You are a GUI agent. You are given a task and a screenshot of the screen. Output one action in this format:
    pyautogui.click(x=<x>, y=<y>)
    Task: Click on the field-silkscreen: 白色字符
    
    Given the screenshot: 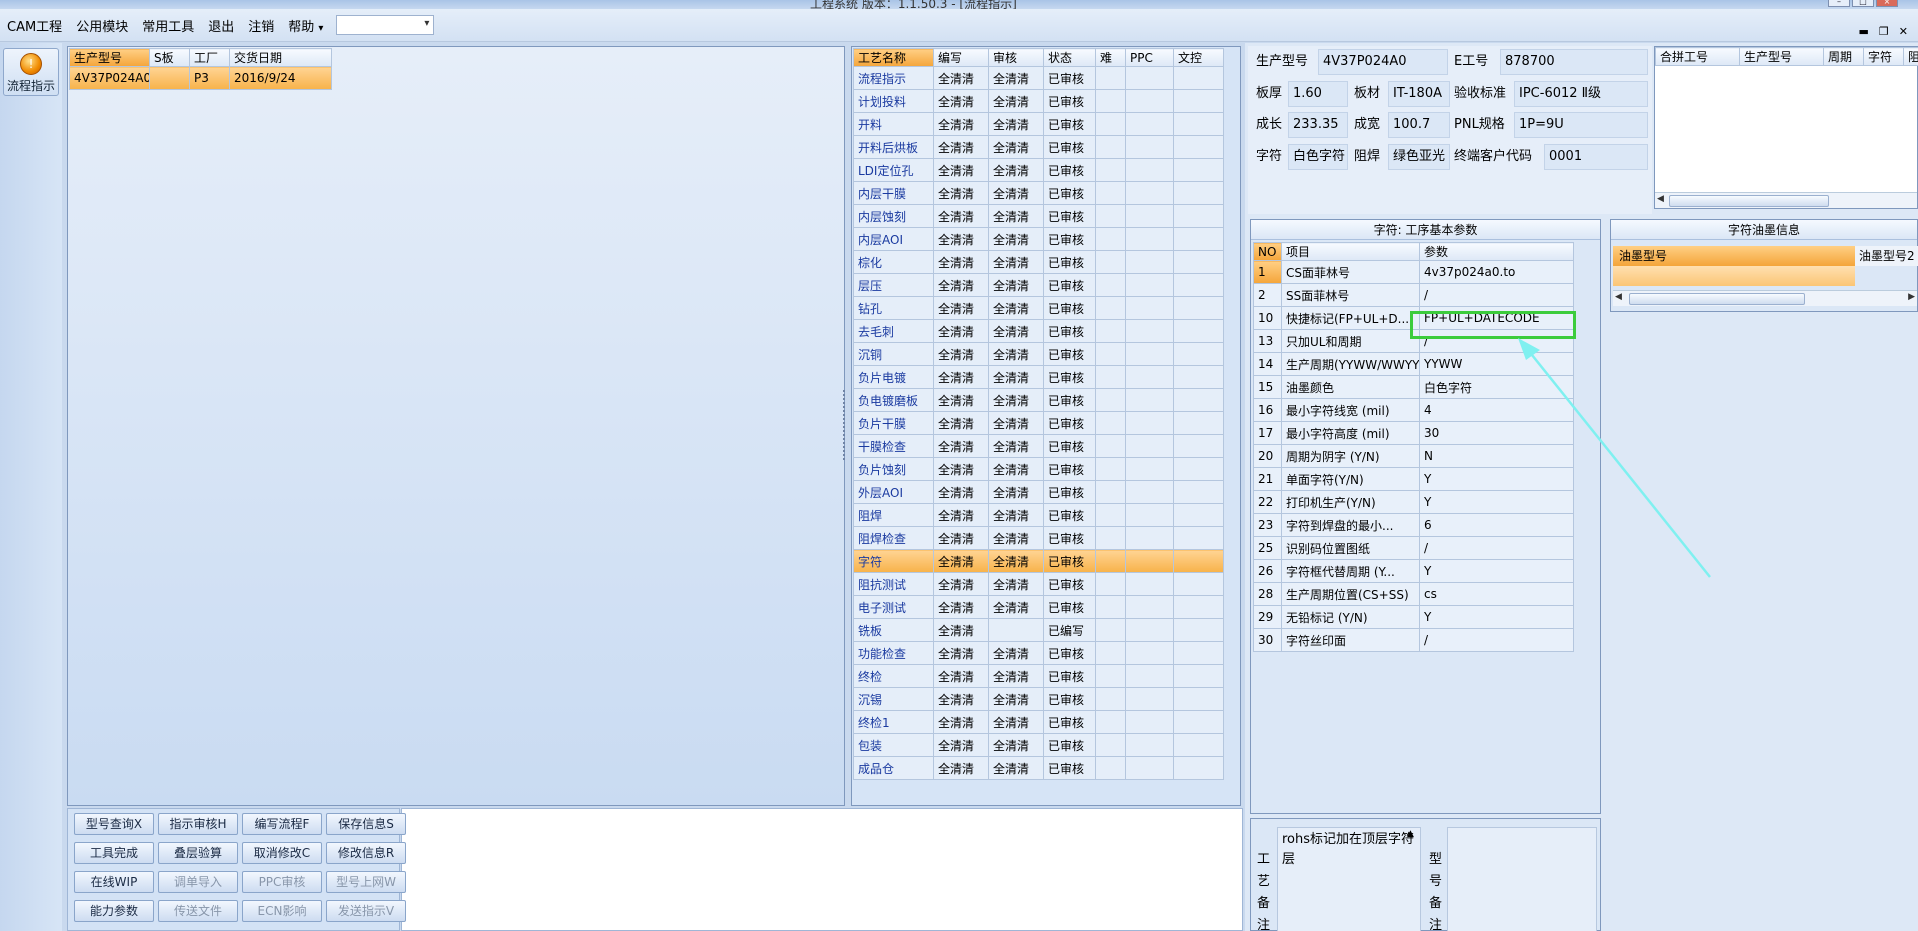 What is the action you would take?
    pyautogui.click(x=1318, y=157)
    